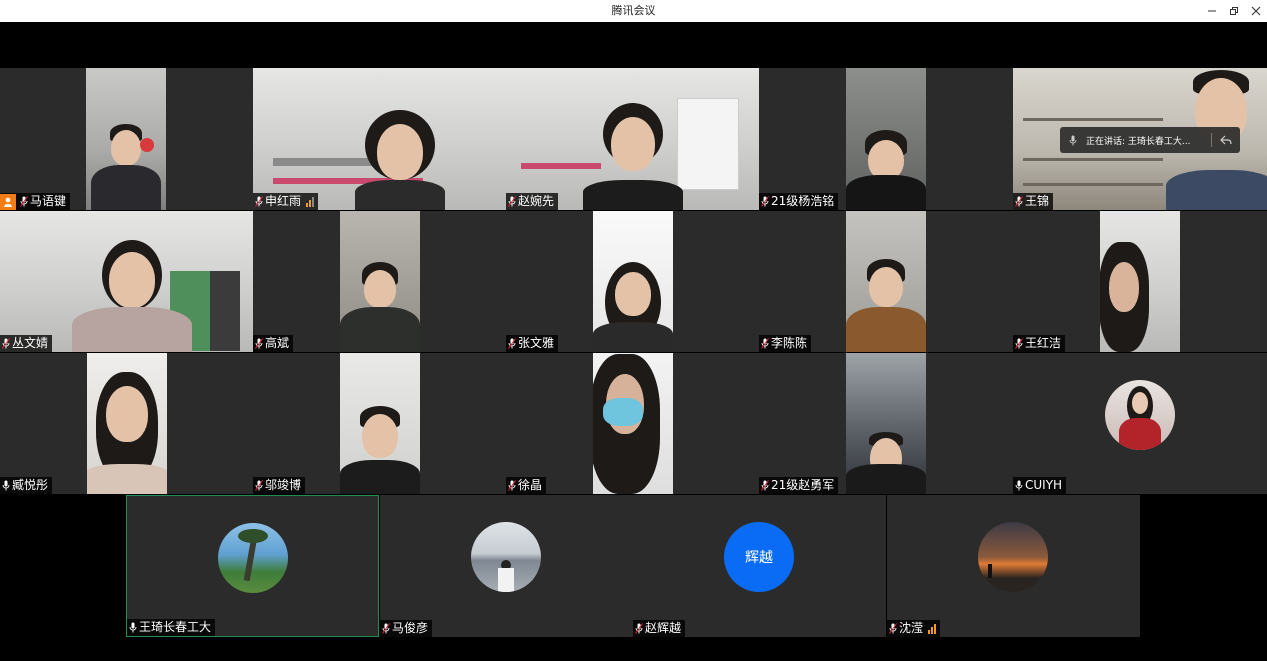 The height and width of the screenshot is (661, 1267). I want to click on participant-nameplate: 赵辉越, so click(659, 628).